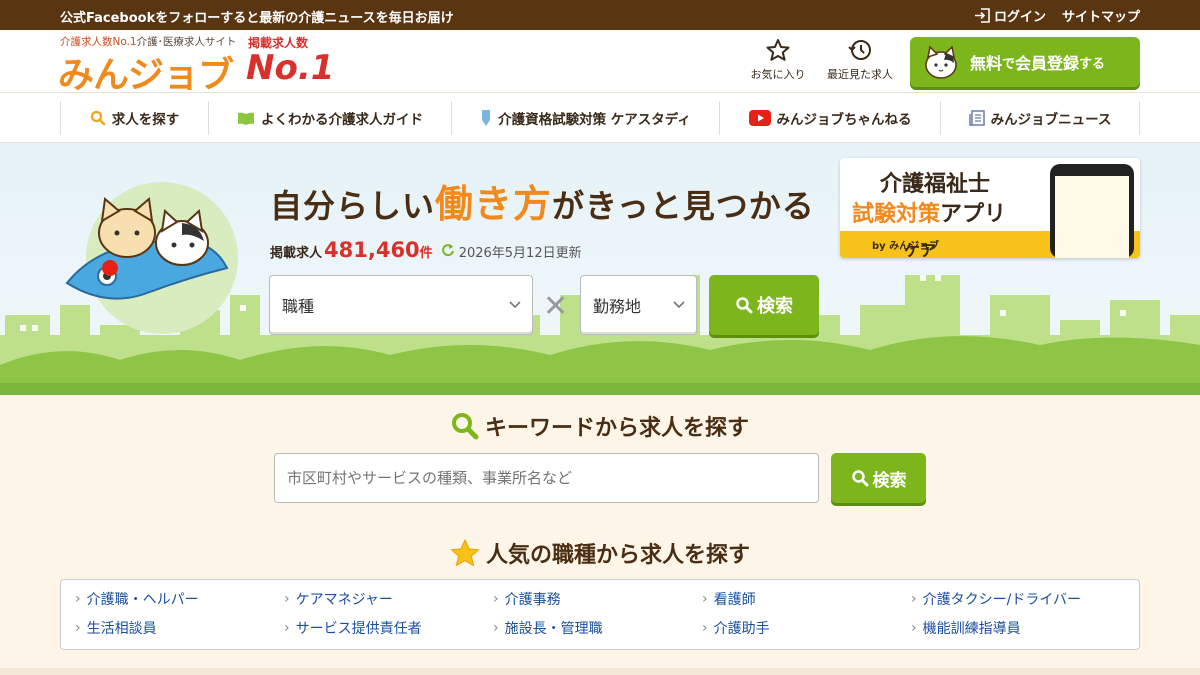 The image size is (1200, 675). I want to click on hero-headline: 自分らしい働き方がきっと見つかる, so click(542, 200).